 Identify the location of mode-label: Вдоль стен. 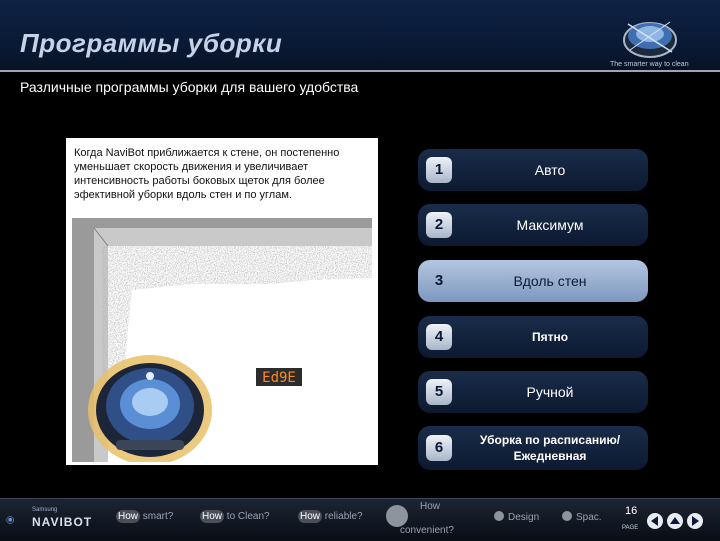
(550, 281).